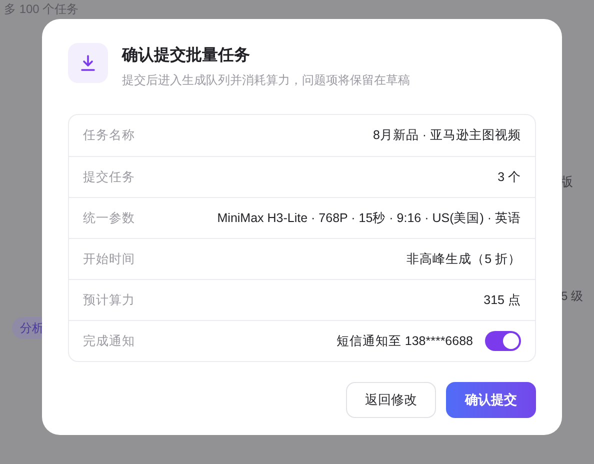  What do you see at coordinates (404, 341) in the screenshot?
I see `row-value: 短信通知至 138****6688` at bounding box center [404, 341].